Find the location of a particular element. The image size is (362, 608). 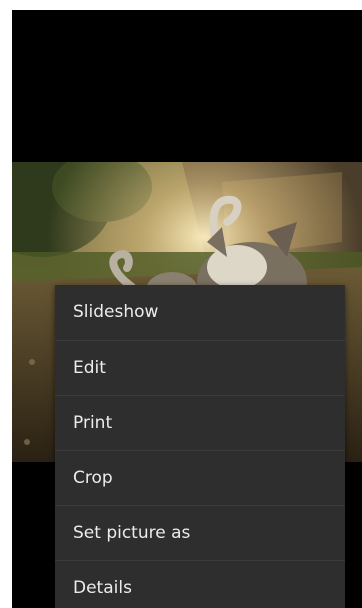

menu-item-edit: Edit is located at coordinates (200, 367).